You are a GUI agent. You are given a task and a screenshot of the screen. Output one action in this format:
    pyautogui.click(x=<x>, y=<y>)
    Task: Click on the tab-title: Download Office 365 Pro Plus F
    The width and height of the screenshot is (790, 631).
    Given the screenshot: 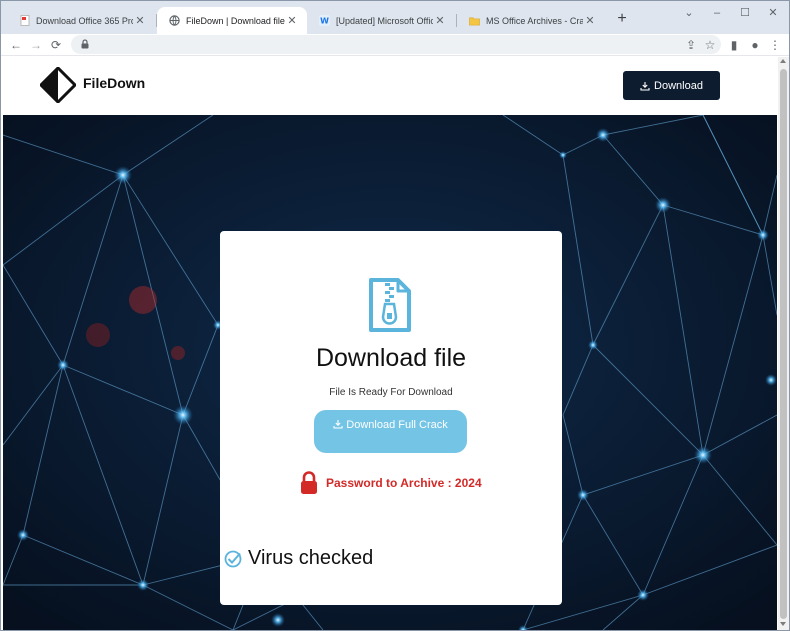 What is the action you would take?
    pyautogui.click(x=84, y=20)
    